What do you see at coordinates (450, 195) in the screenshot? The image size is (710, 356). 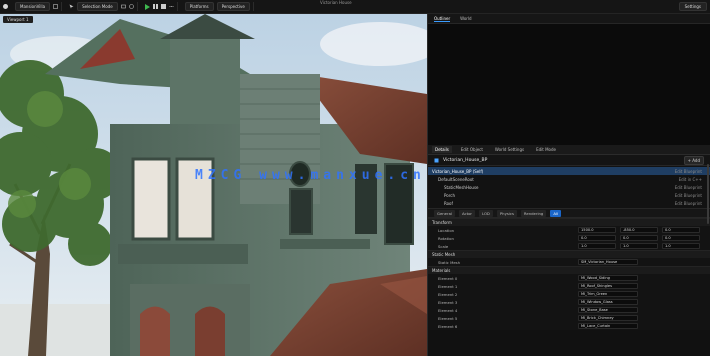 I see `tree-row-label: Porch` at bounding box center [450, 195].